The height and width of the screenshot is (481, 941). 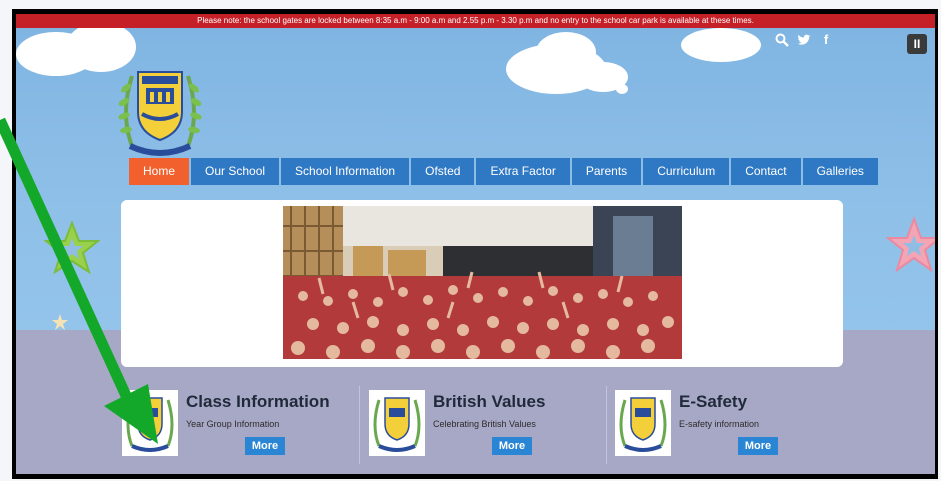 What do you see at coordinates (917, 44) in the screenshot?
I see `slideshow-pause-button: II` at bounding box center [917, 44].